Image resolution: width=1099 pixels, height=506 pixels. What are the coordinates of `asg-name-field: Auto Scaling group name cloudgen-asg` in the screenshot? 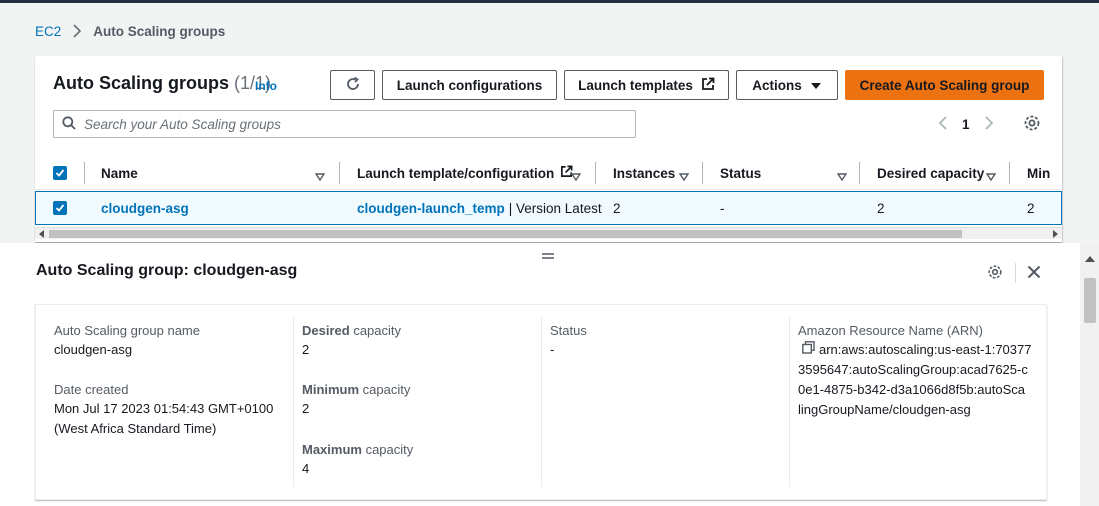 It's located at (127, 341).